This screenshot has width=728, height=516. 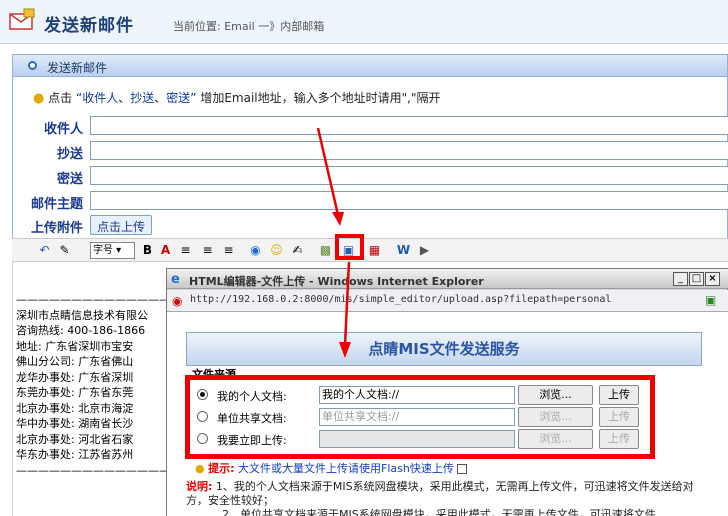 I want to click on flash-upload-checkbox, so click(x=462, y=469).